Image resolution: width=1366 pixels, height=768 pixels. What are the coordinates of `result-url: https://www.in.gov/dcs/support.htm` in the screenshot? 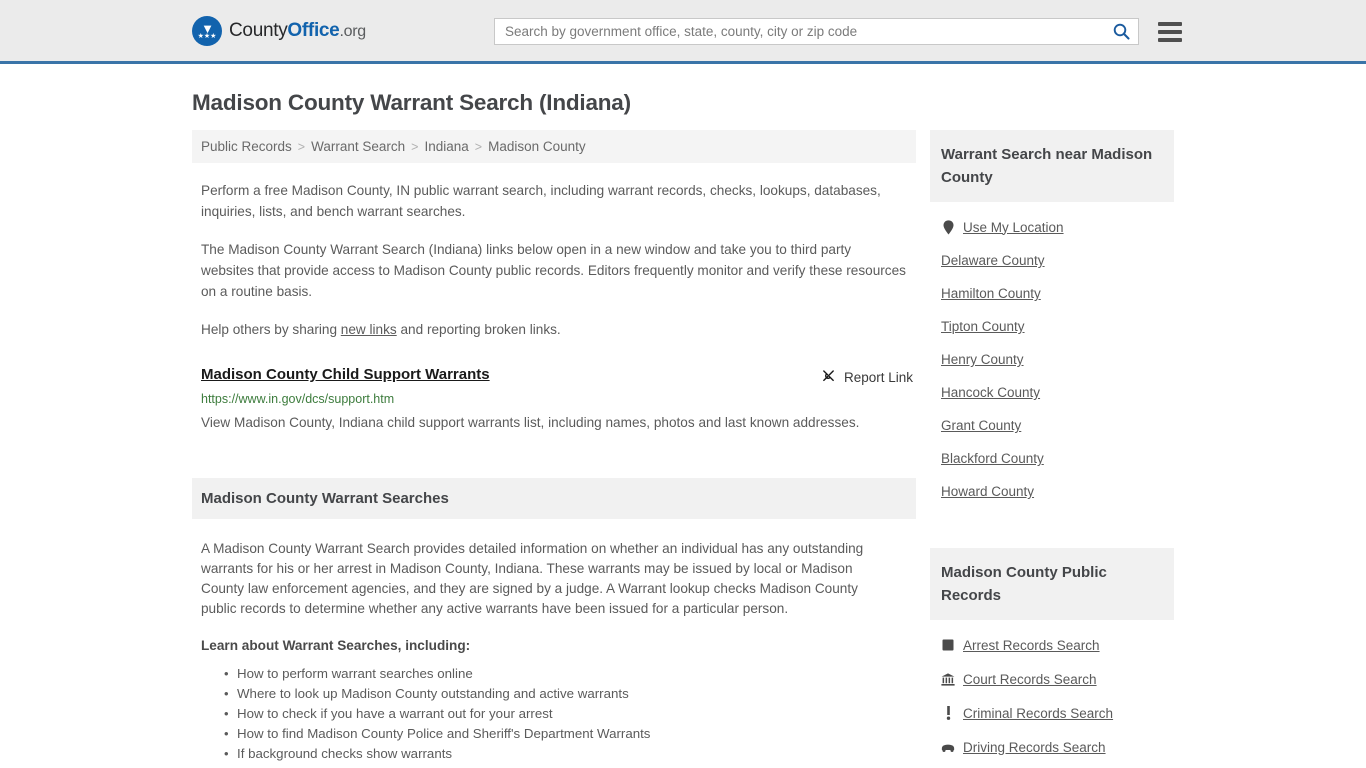 It's located at (557, 399).